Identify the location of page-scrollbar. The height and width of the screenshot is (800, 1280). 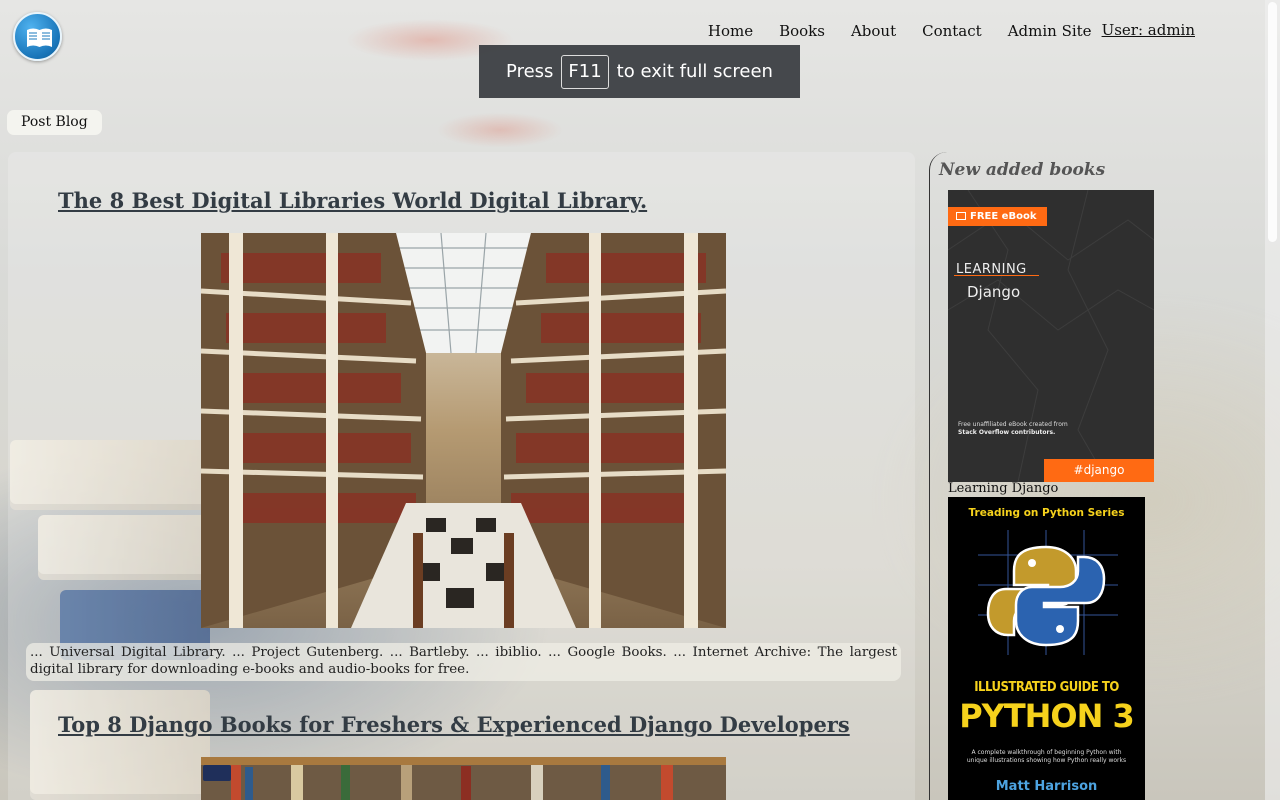
(1272, 400).